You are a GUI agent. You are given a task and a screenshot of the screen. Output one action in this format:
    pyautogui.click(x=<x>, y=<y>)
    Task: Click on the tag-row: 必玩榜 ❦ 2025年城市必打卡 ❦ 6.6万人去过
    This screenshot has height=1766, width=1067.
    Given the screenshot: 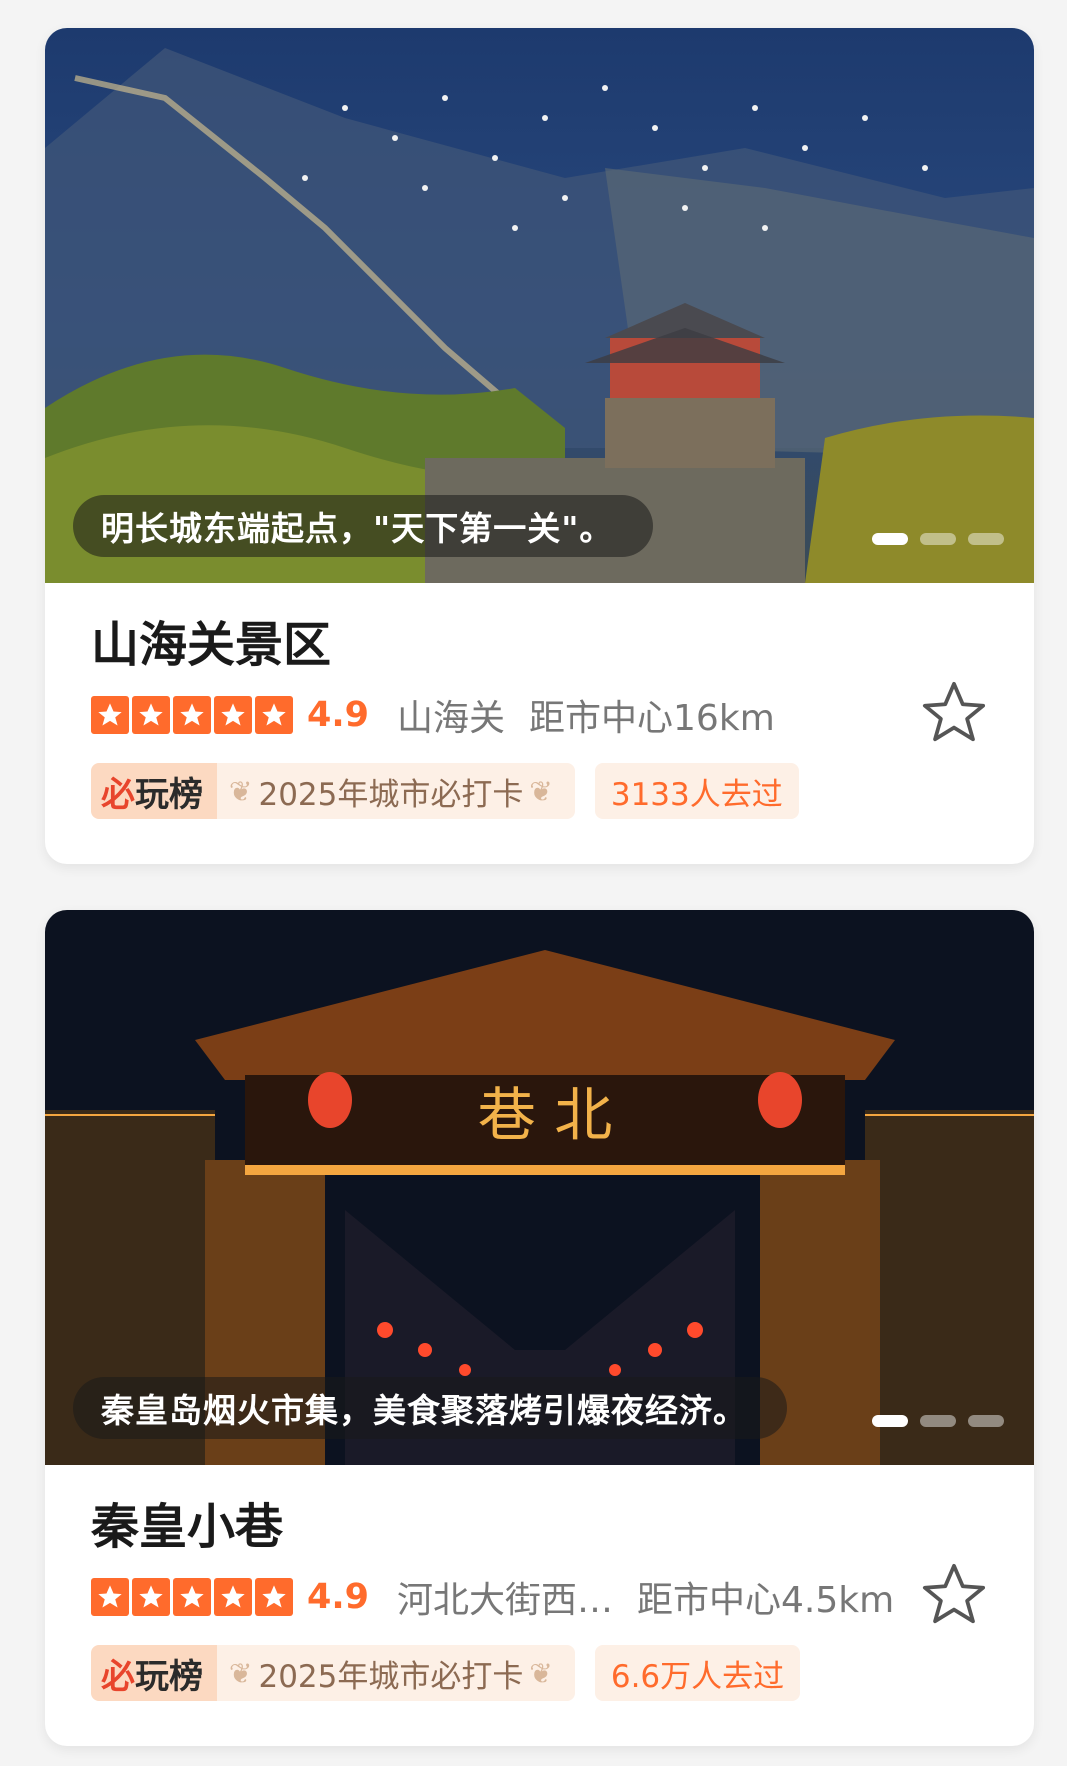 What is the action you would take?
    pyautogui.click(x=562, y=1673)
    